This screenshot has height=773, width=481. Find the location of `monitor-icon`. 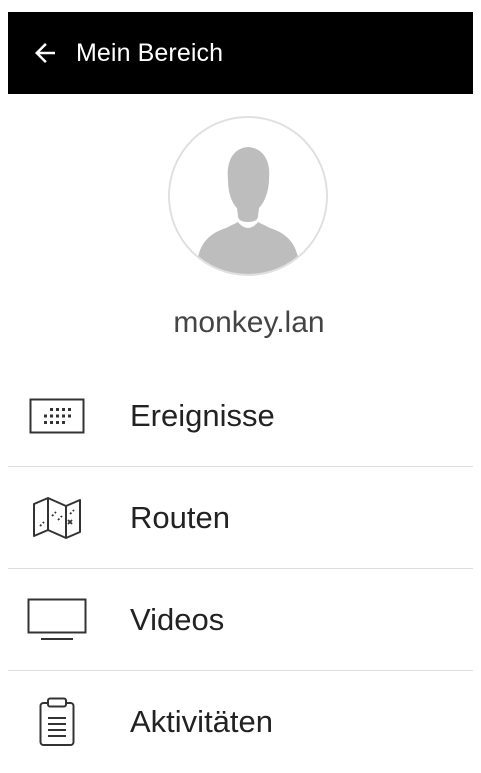

monitor-icon is located at coordinates (57, 620).